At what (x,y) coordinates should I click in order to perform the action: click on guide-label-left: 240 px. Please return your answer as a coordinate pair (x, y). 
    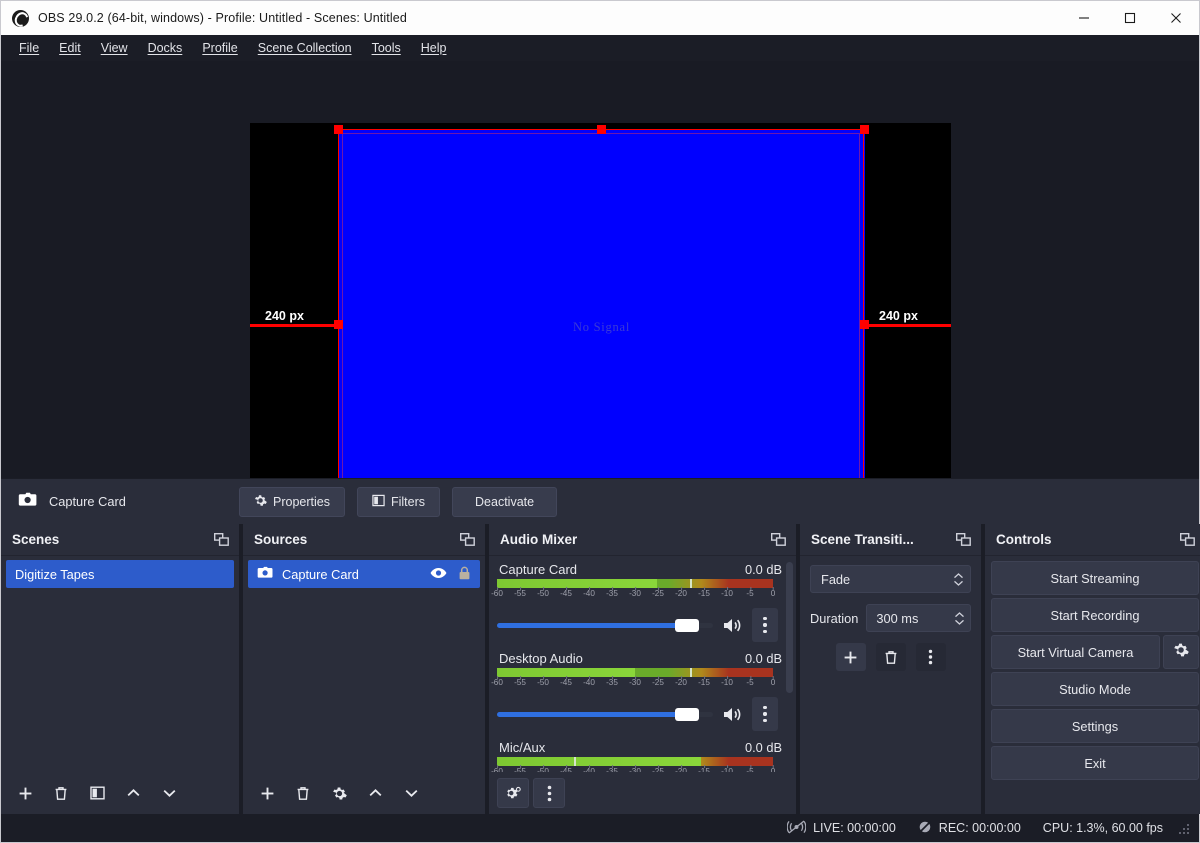
    Looking at the image, I should click on (284, 316).